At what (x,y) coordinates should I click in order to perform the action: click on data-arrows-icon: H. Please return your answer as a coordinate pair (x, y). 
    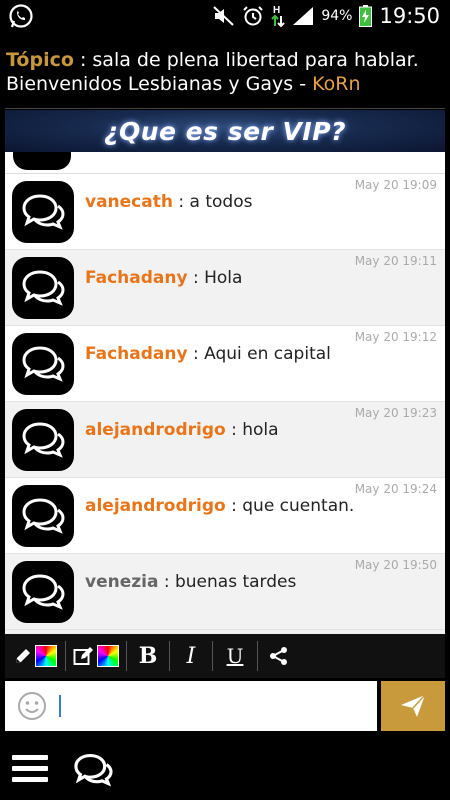
    Looking at the image, I should click on (278, 16).